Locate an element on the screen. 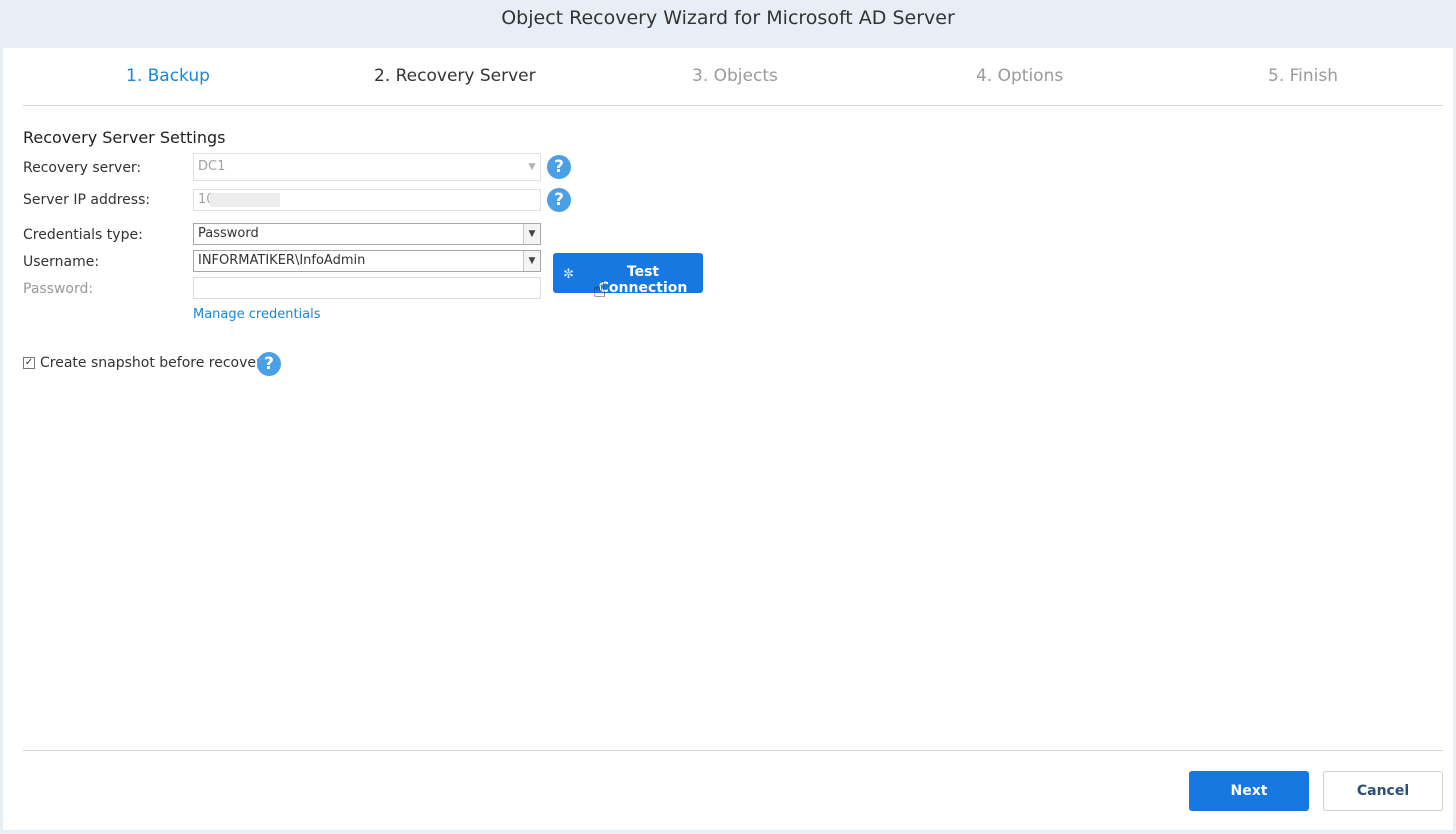 This screenshot has height=834, width=1456. credentials-type-value: Password is located at coordinates (228, 233).